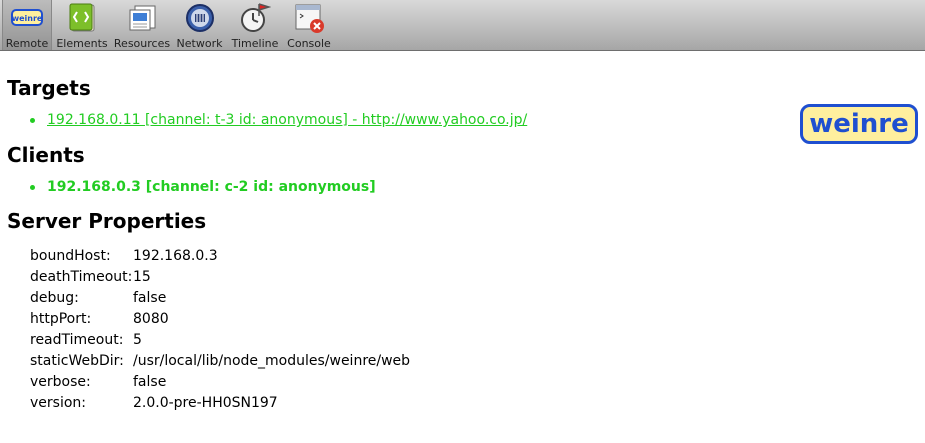 The height and width of the screenshot is (443, 925). Describe the element at coordinates (107, 221) in the screenshot. I see `server-properties-heading: Server Properties` at that location.